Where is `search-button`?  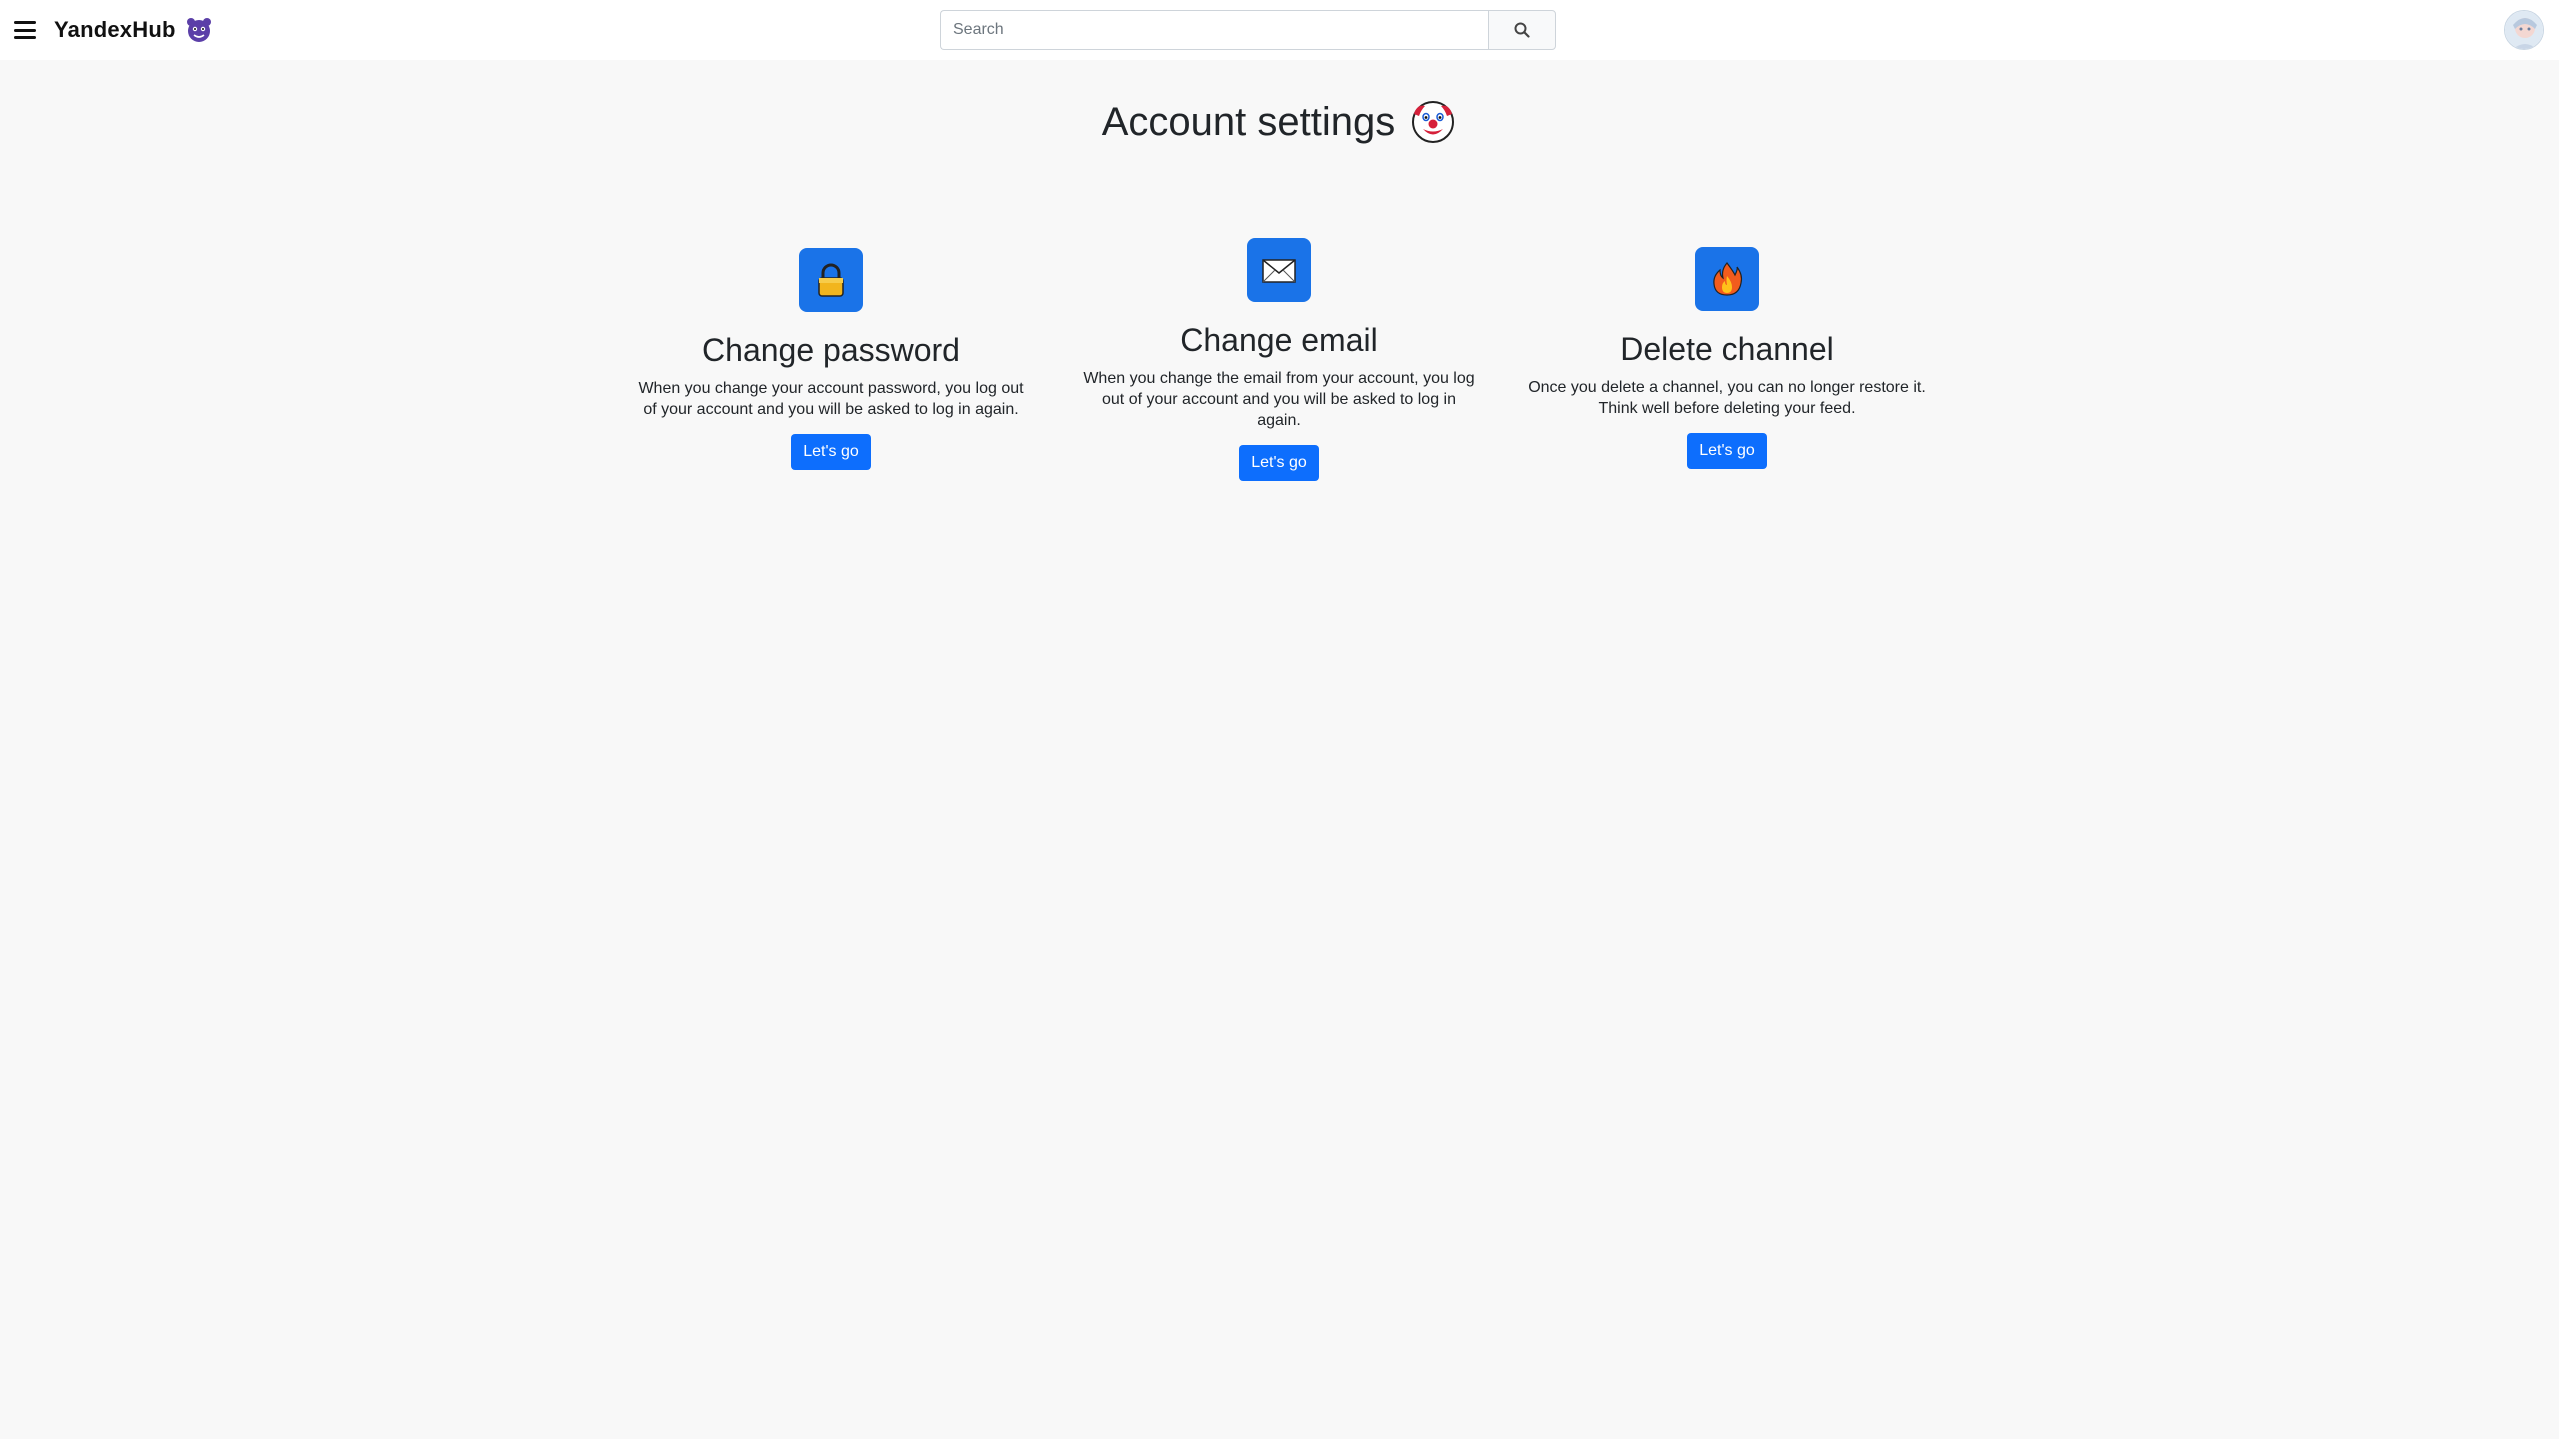
search-button is located at coordinates (1522, 30).